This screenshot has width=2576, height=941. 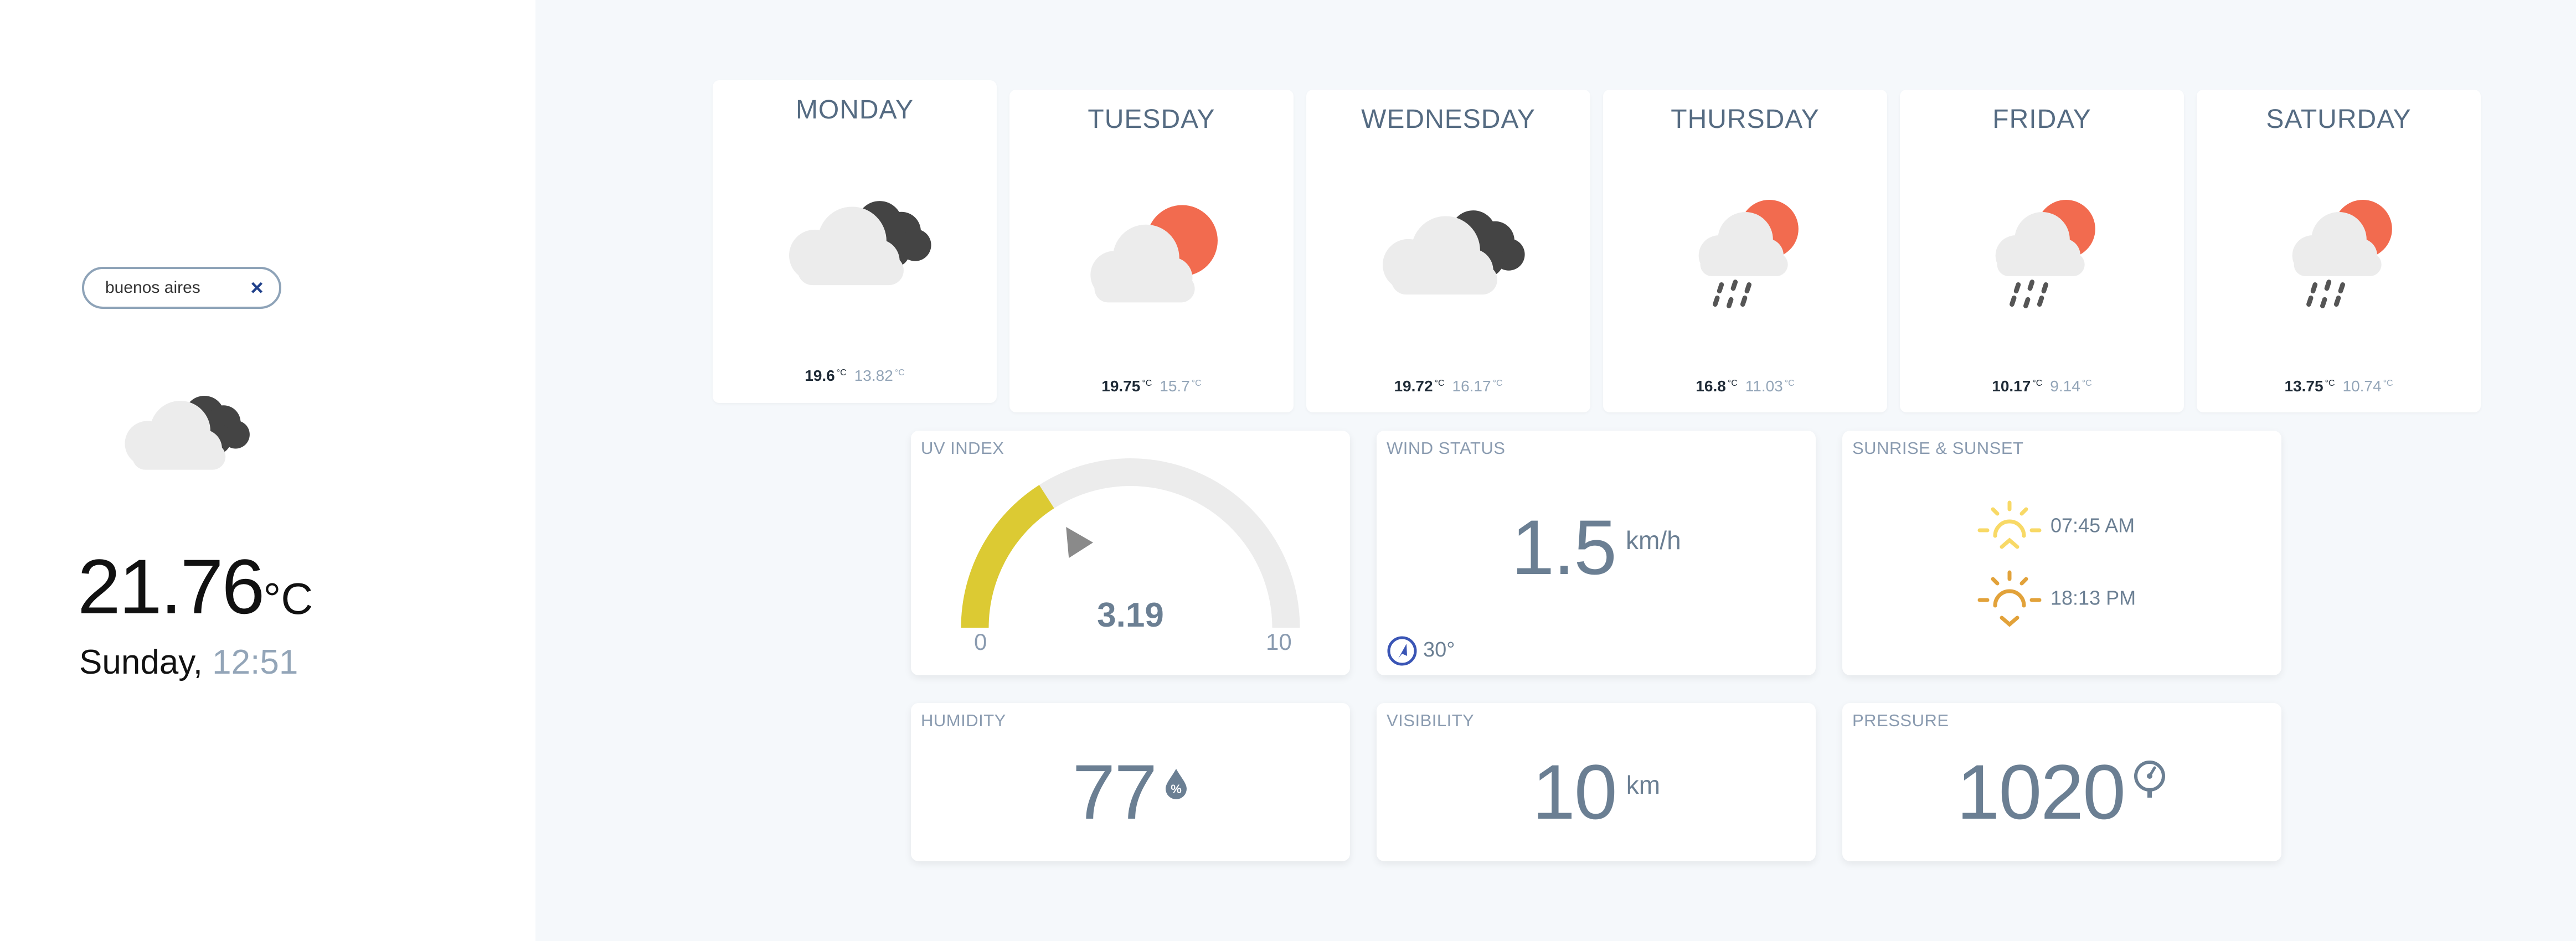 I want to click on humidity-drop-icon: %, so click(x=1176, y=784).